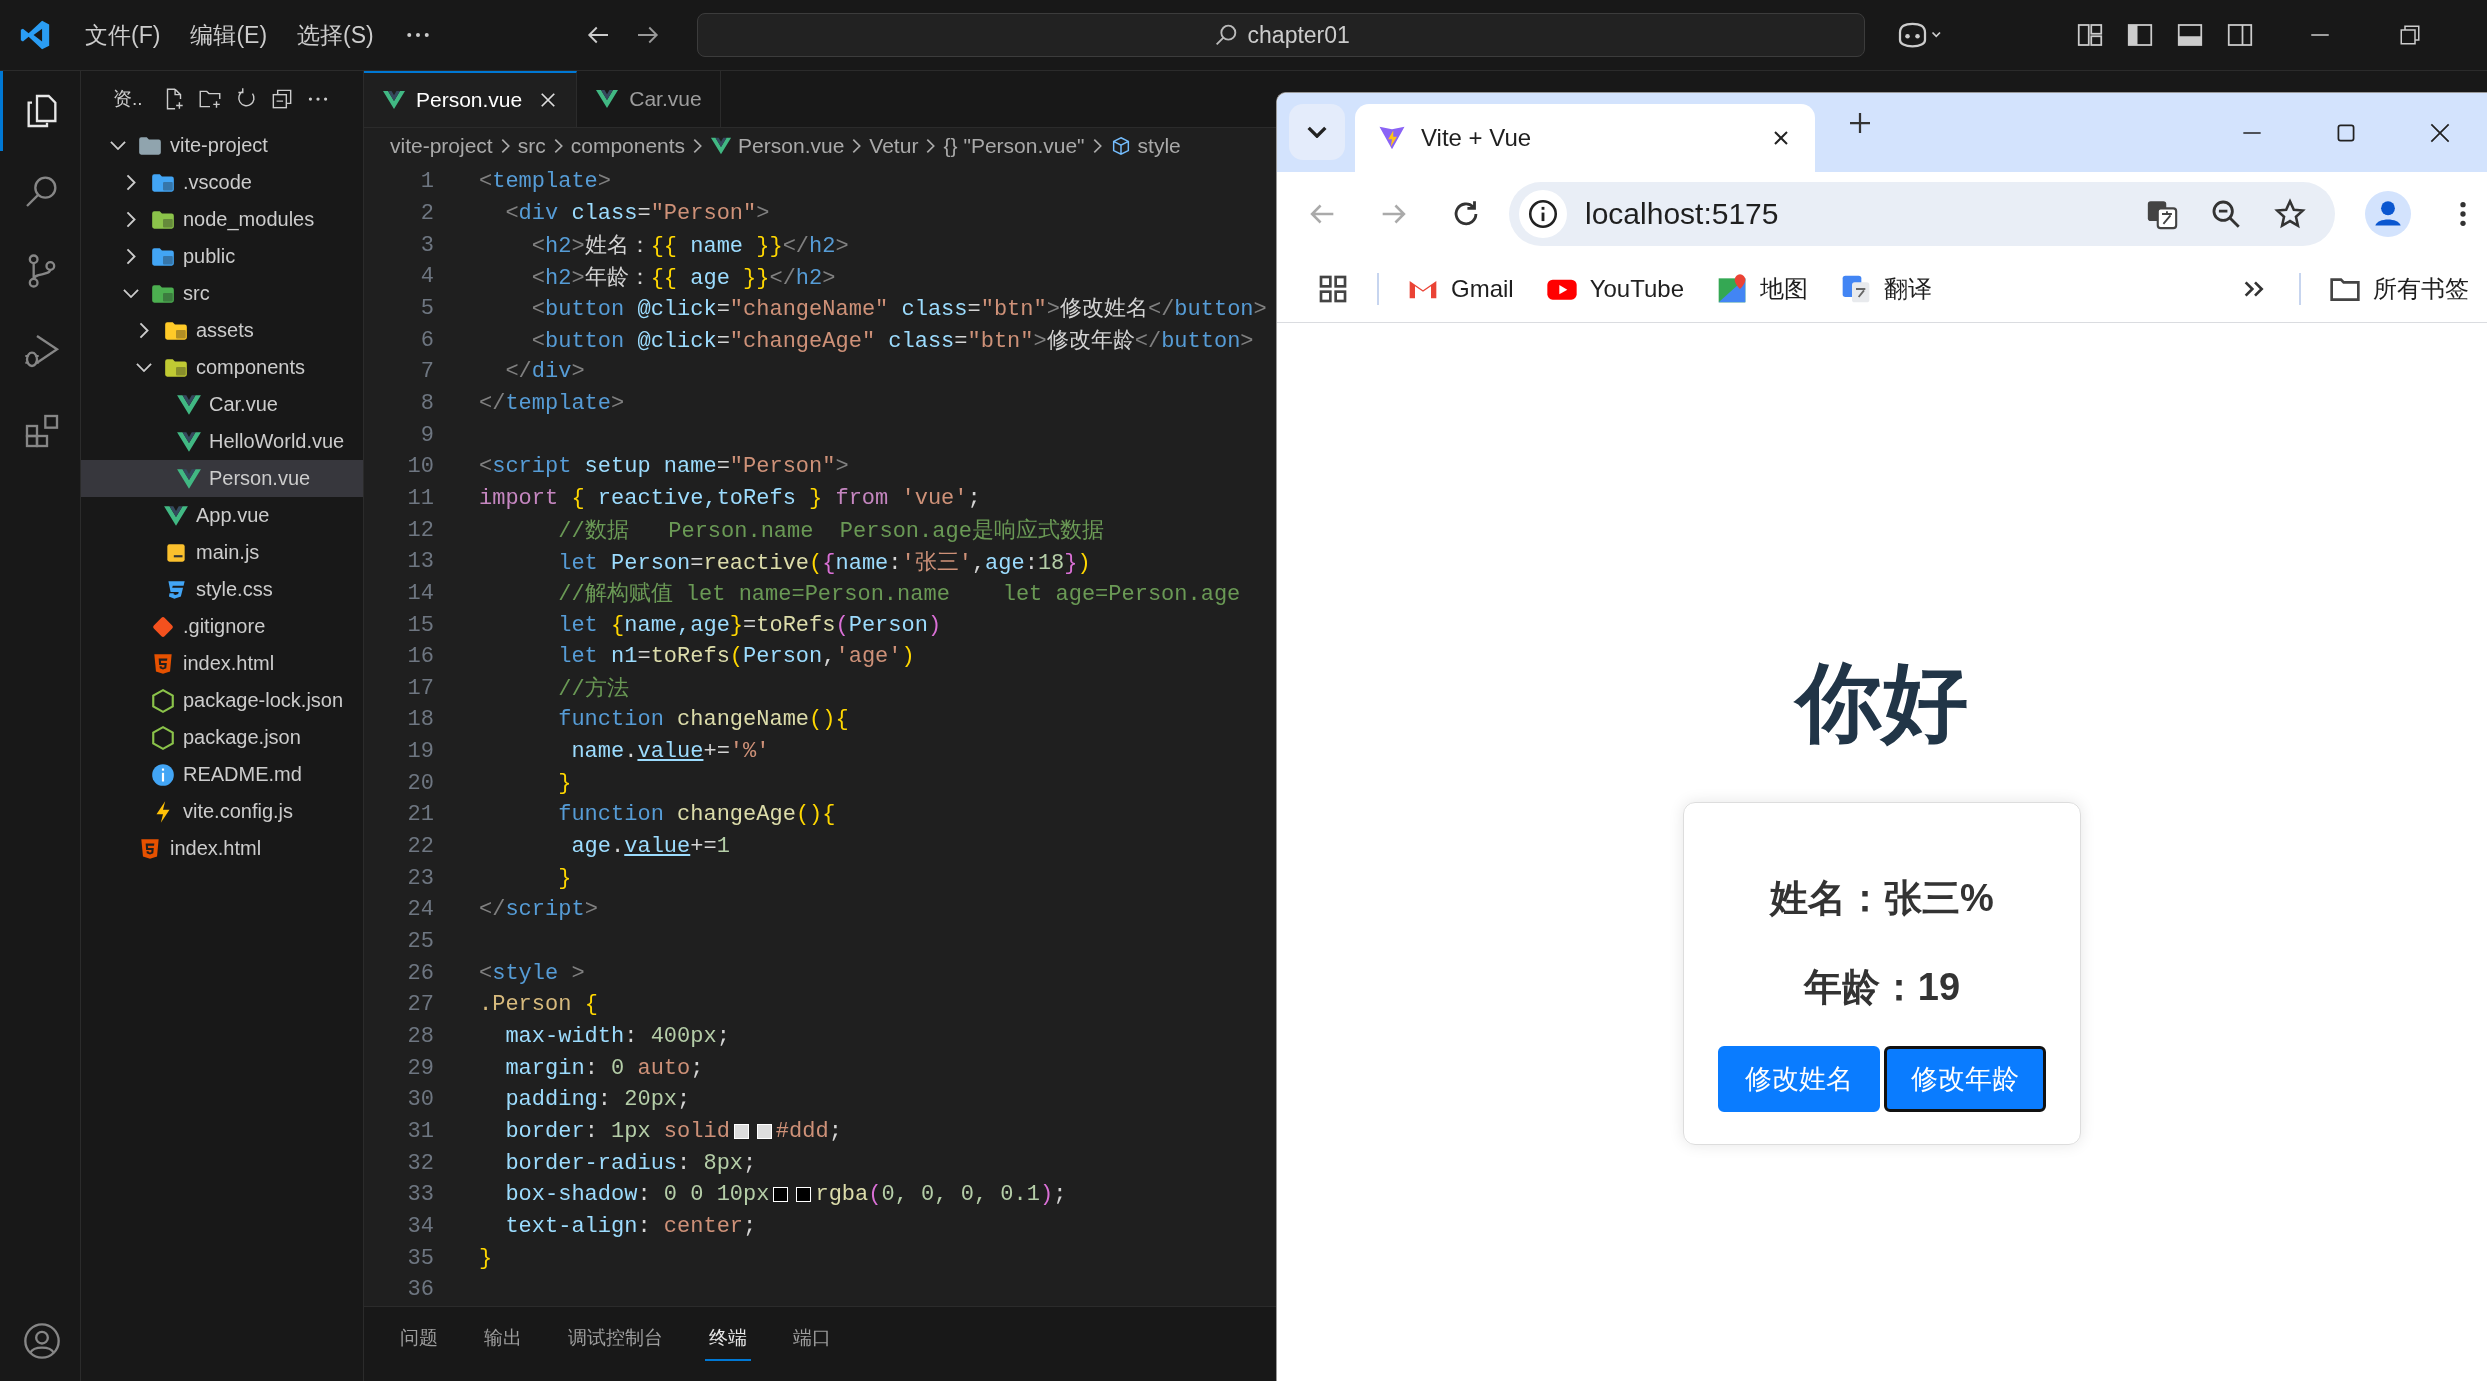 The width and height of the screenshot is (2487, 1381). Describe the element at coordinates (222, 404) in the screenshot. I see `file-tree-item: Car.vue` at that location.